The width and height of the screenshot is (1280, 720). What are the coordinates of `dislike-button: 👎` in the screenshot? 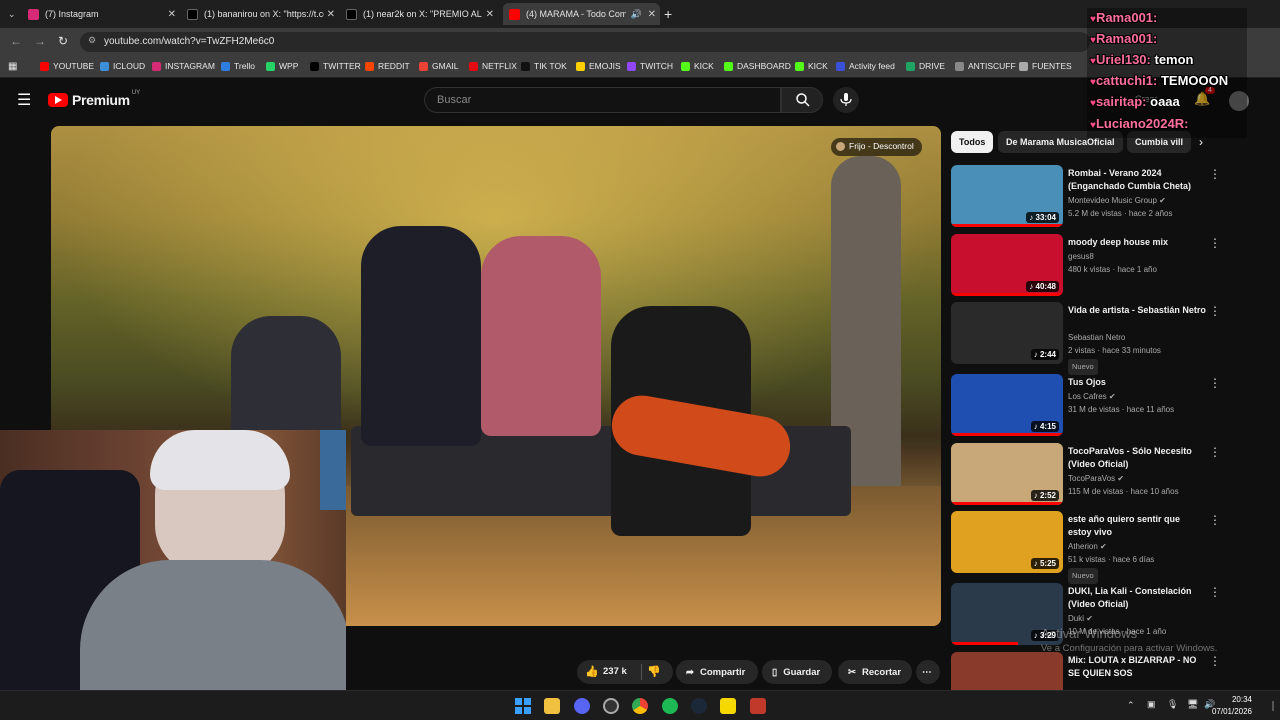 It's located at (654, 671).